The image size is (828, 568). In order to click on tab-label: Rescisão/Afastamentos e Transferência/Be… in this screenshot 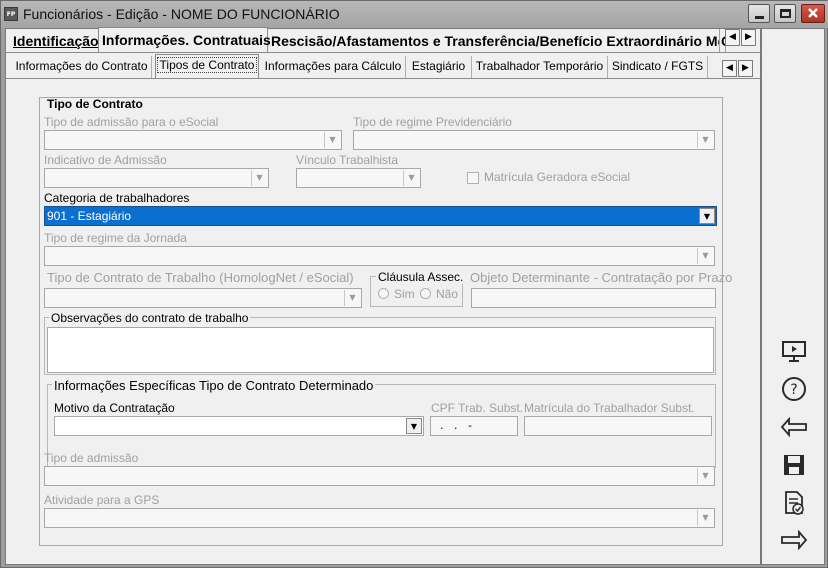, I will do `click(495, 41)`.